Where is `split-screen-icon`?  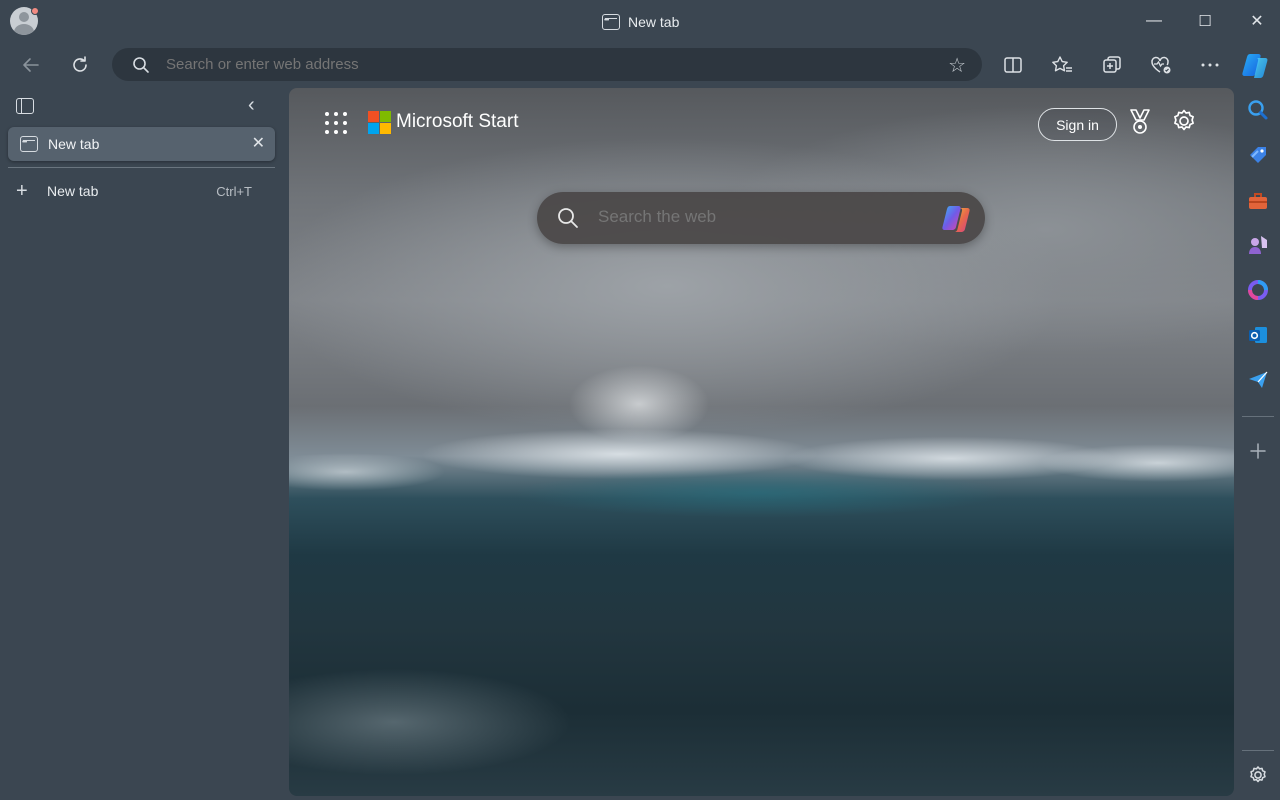
split-screen-icon is located at coordinates (1013, 65).